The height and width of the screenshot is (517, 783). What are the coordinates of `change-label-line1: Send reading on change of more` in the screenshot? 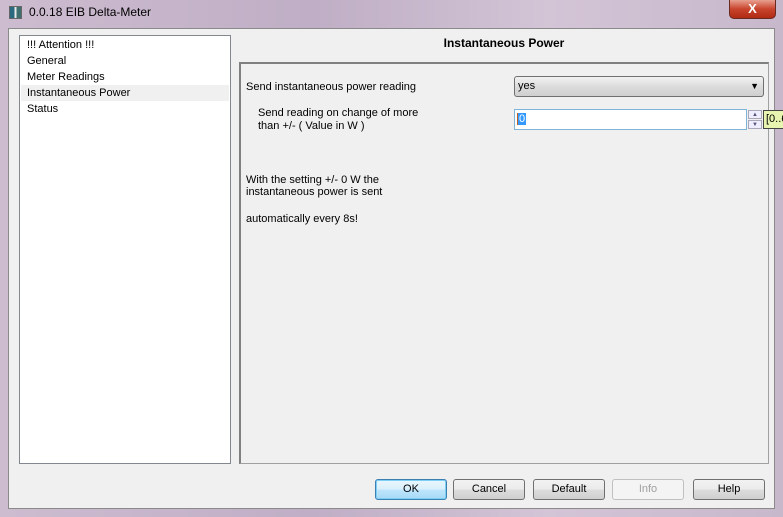 It's located at (338, 113).